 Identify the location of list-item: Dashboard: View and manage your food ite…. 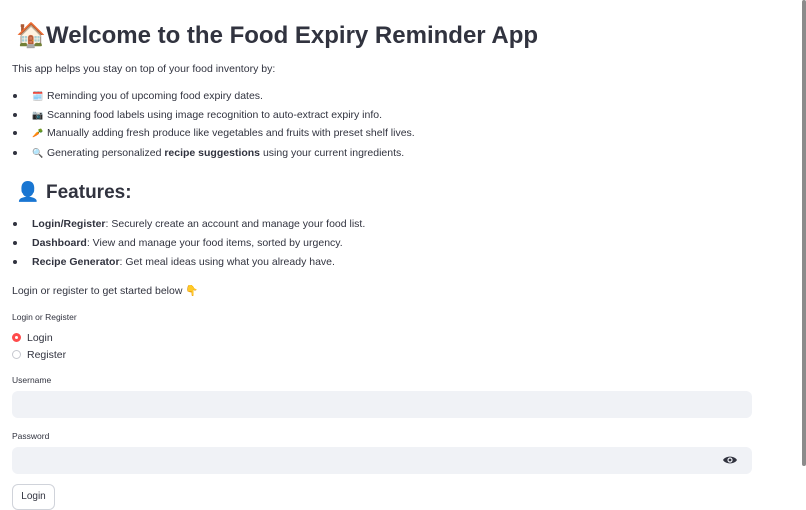
(188, 243).